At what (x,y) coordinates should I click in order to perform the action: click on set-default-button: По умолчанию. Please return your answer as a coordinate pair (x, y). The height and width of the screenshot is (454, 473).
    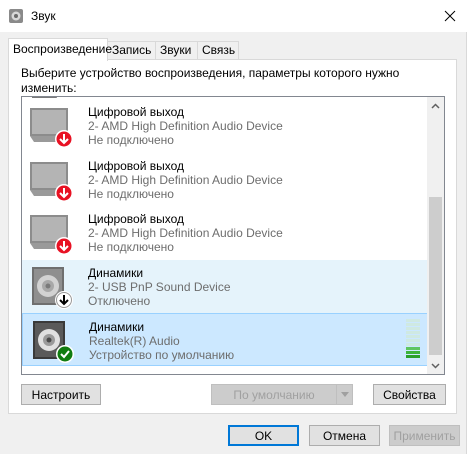
    Looking at the image, I should click on (282, 394).